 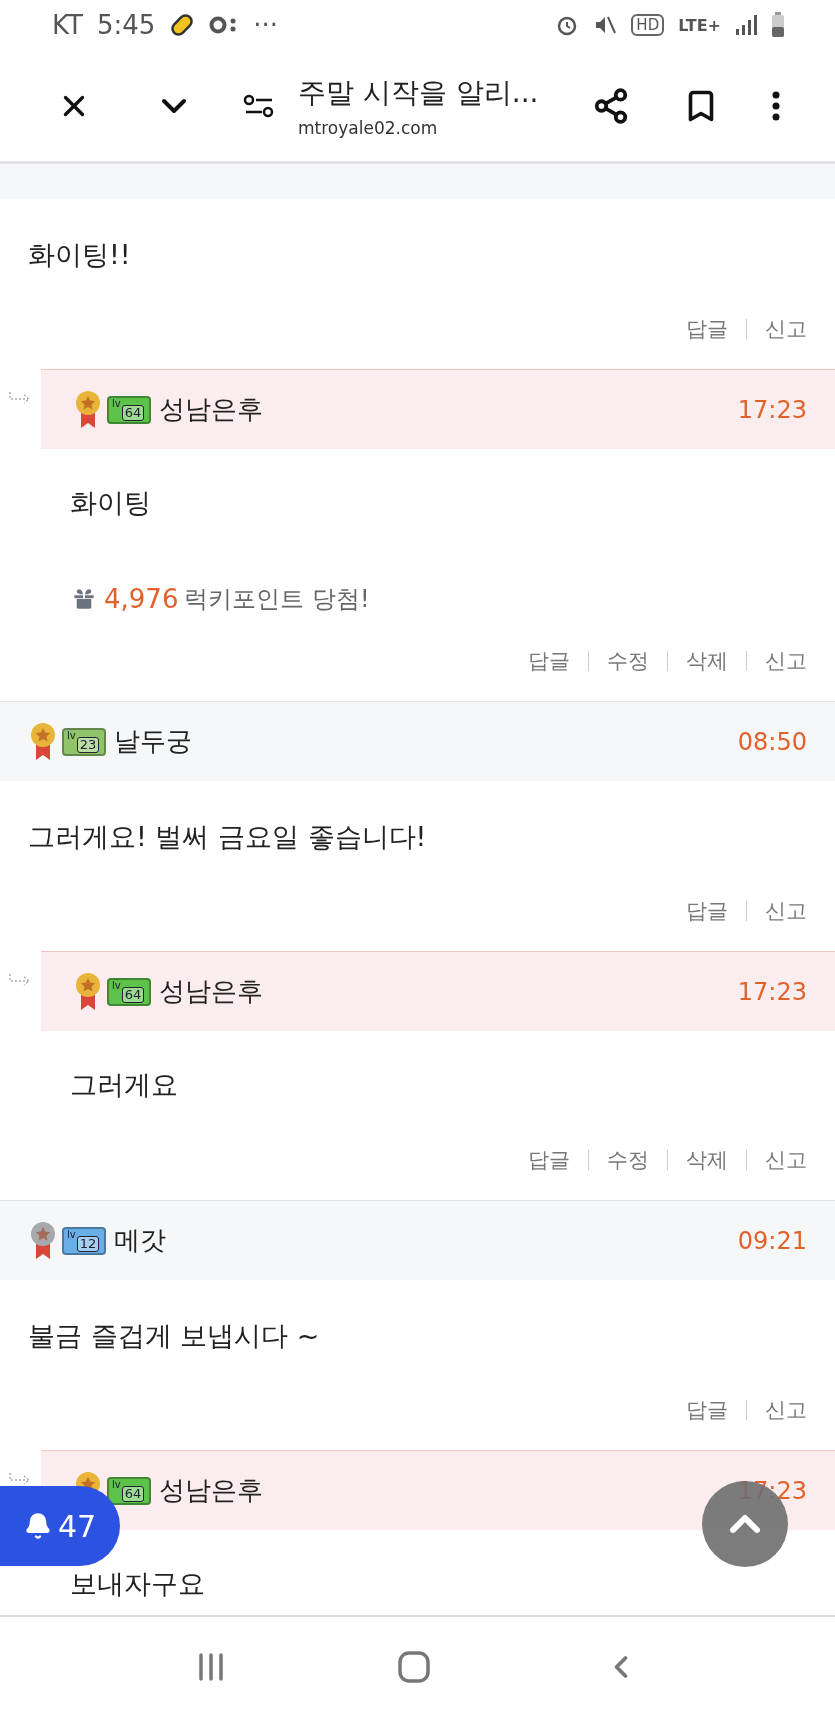 I want to click on comment-text: 불금 즐겁게 보냅시다 ~, so click(x=174, y=1336).